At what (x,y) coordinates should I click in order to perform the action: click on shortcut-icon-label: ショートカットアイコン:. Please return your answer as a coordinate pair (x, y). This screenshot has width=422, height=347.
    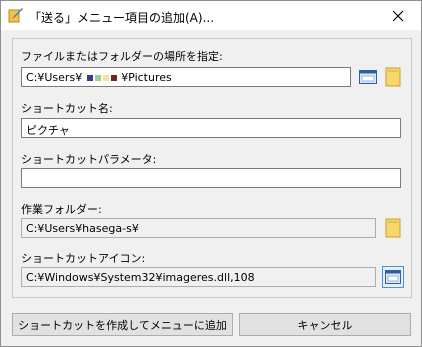
    Looking at the image, I should click on (83, 258).